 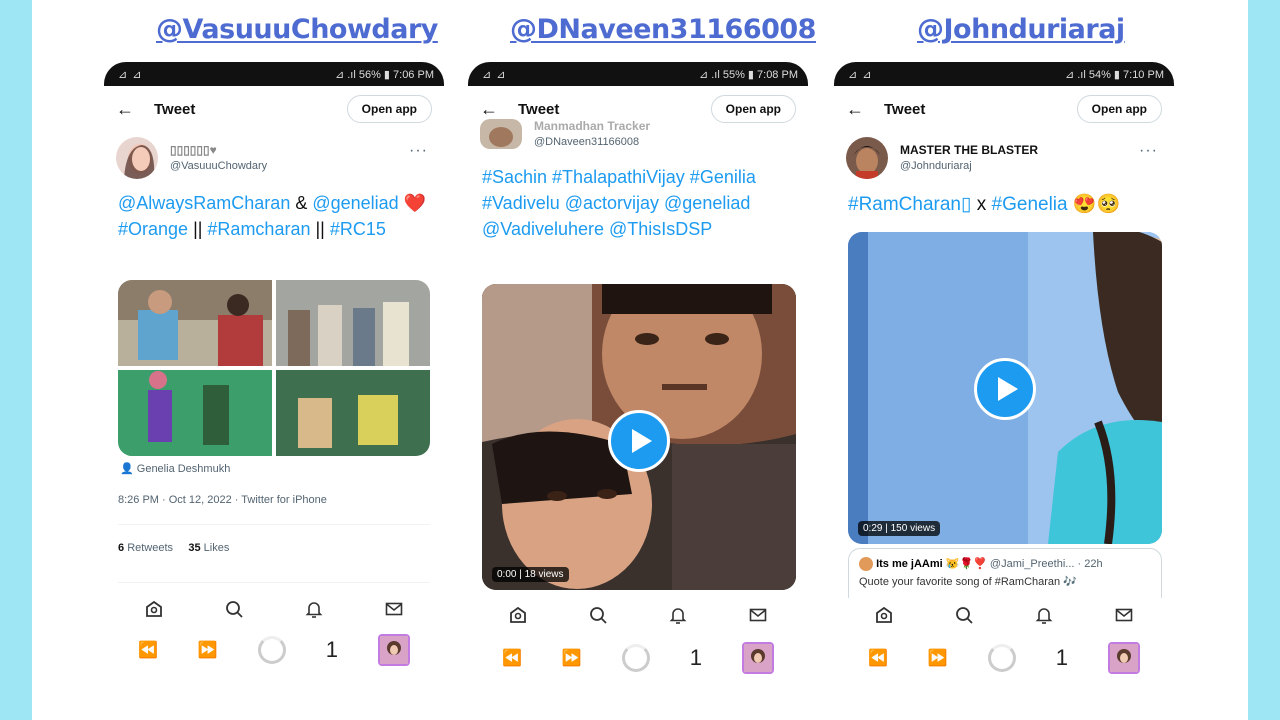 What do you see at coordinates (587, 142) in the screenshot?
I see `author-handle: @DNaveen31166008` at bounding box center [587, 142].